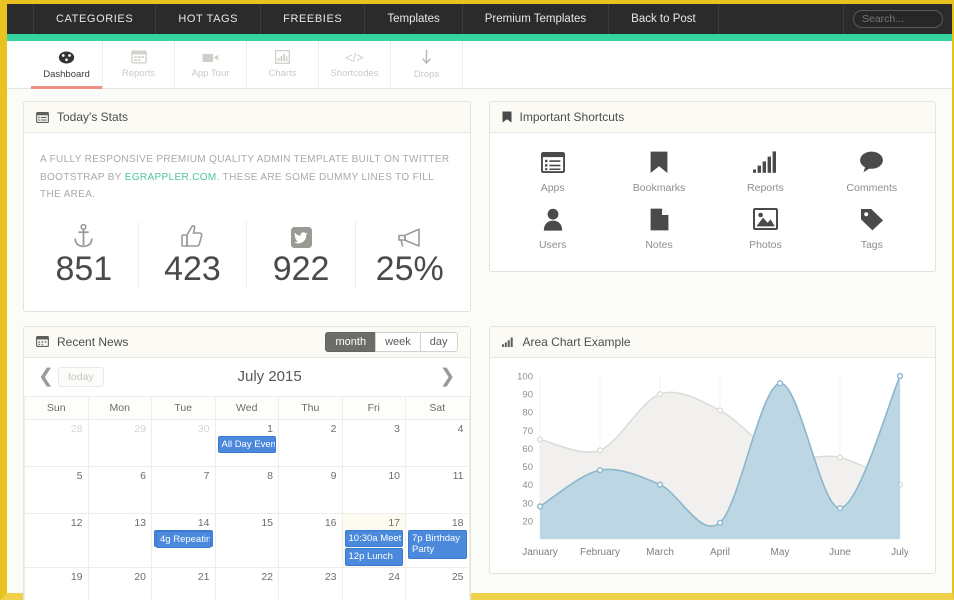  I want to click on tag-icon, so click(872, 219).